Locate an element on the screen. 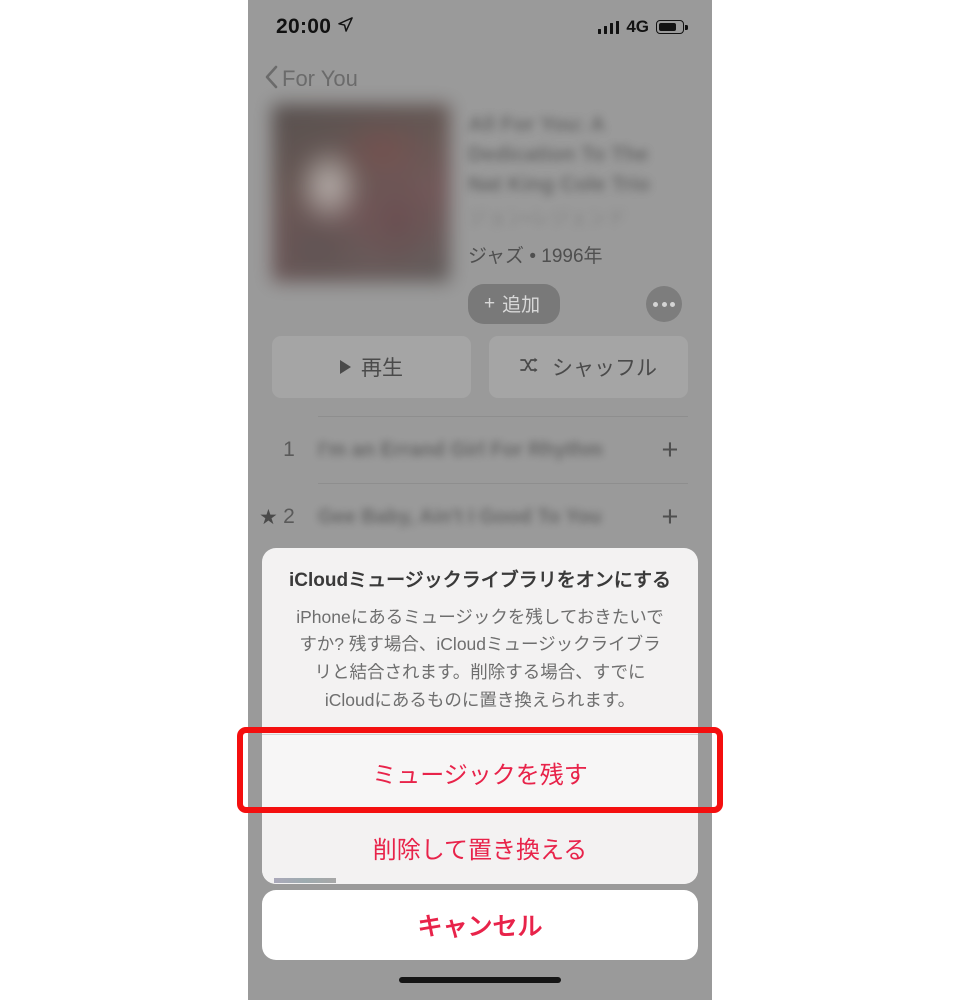  more-options-button is located at coordinates (664, 304).